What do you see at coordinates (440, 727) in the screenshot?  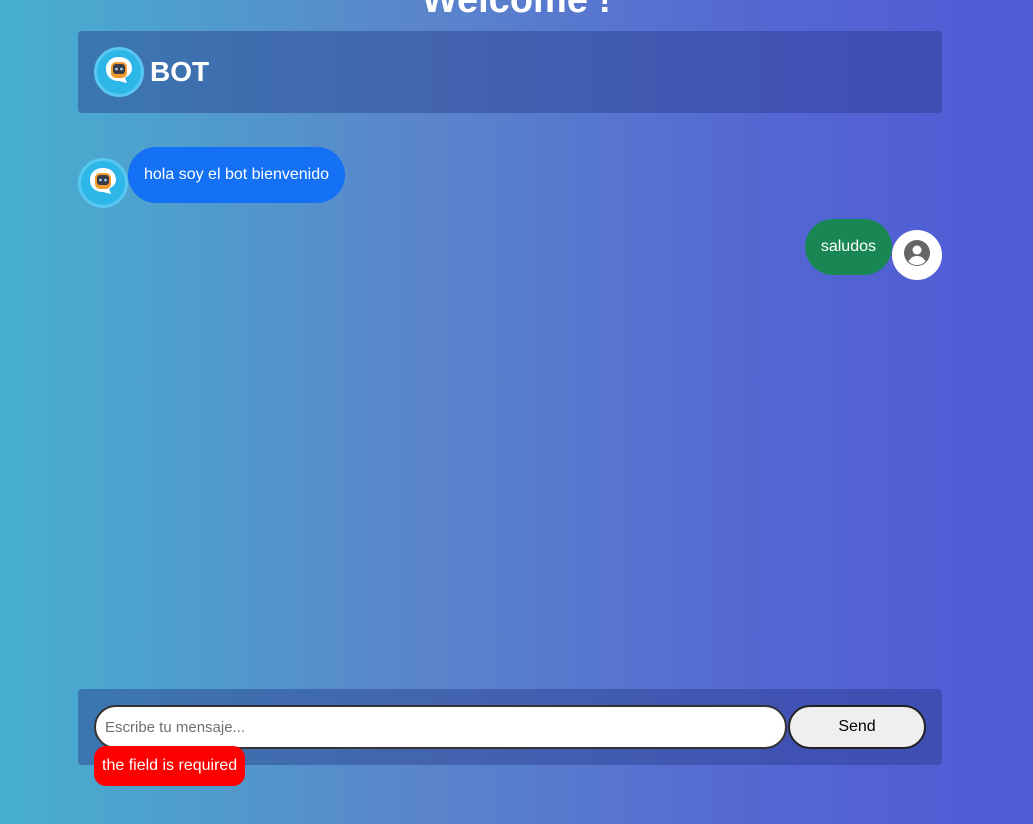 I see `message-input` at bounding box center [440, 727].